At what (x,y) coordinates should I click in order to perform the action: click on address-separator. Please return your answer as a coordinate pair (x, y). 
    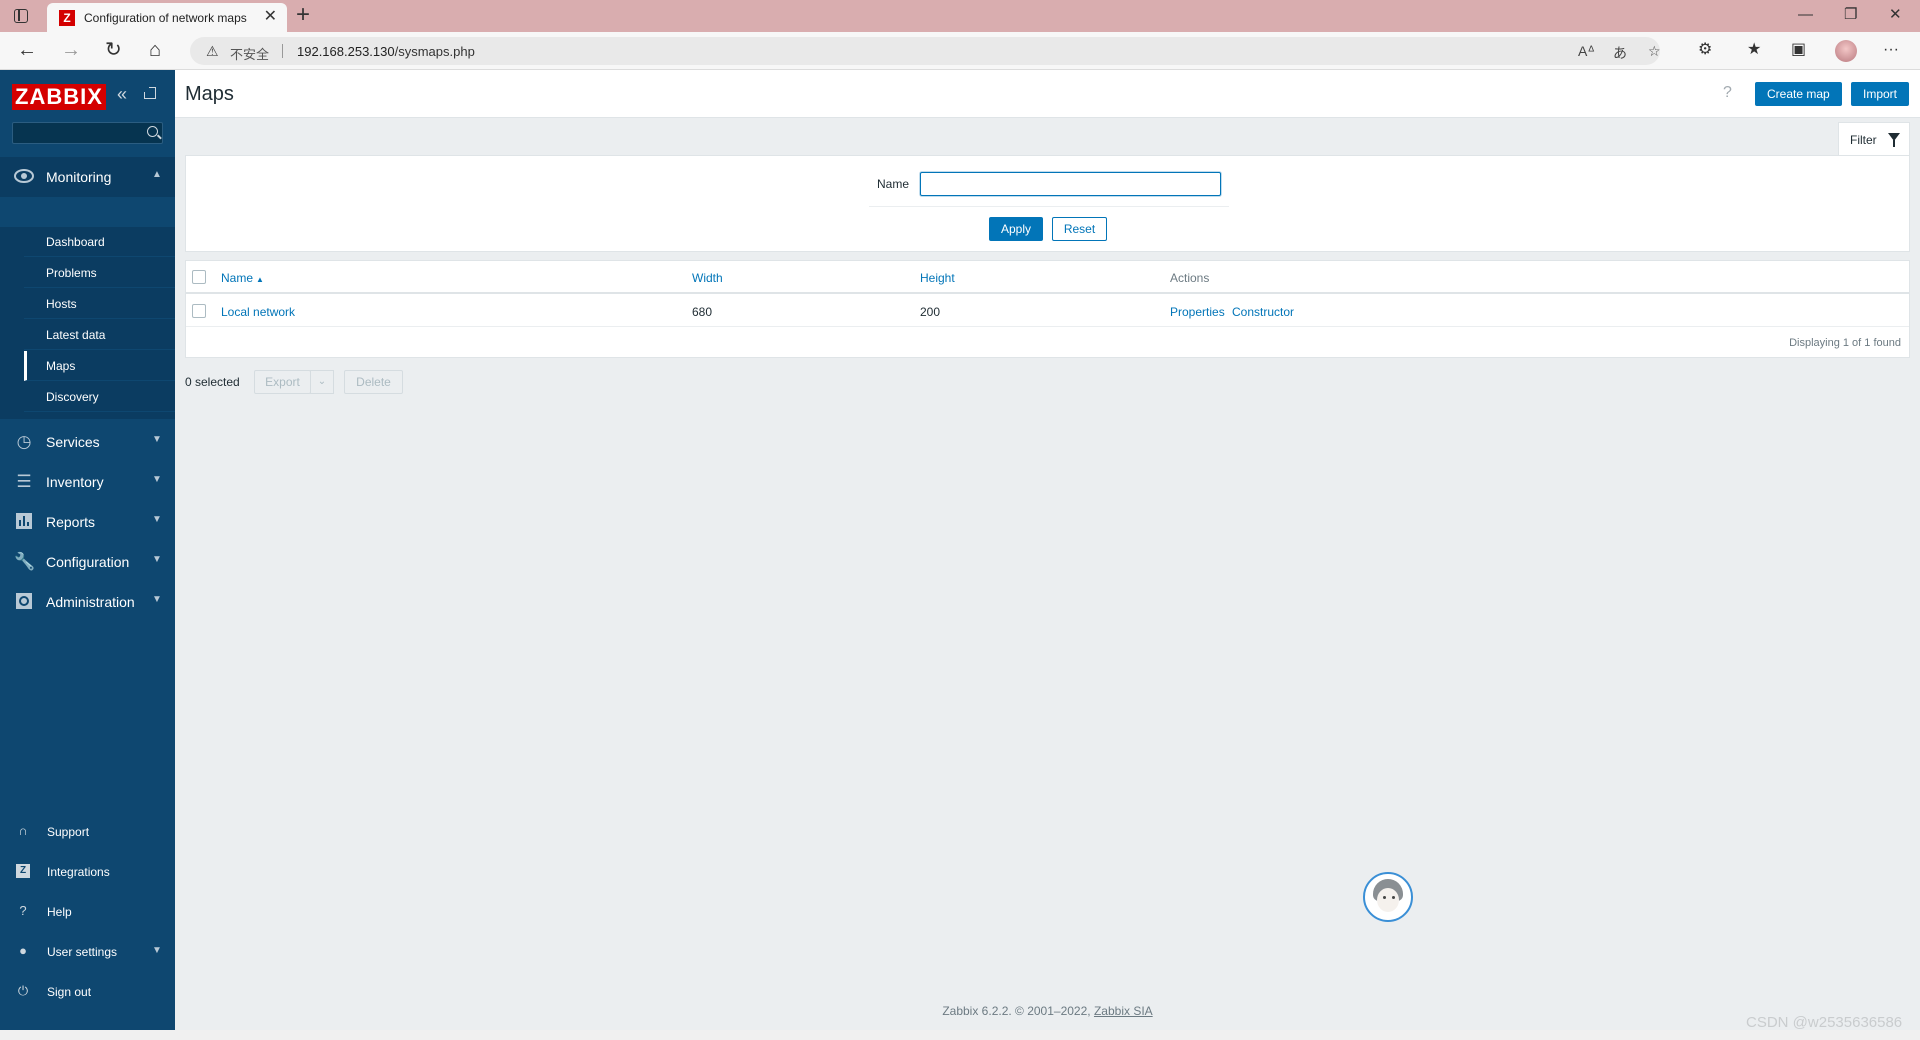
    Looking at the image, I should click on (282, 51).